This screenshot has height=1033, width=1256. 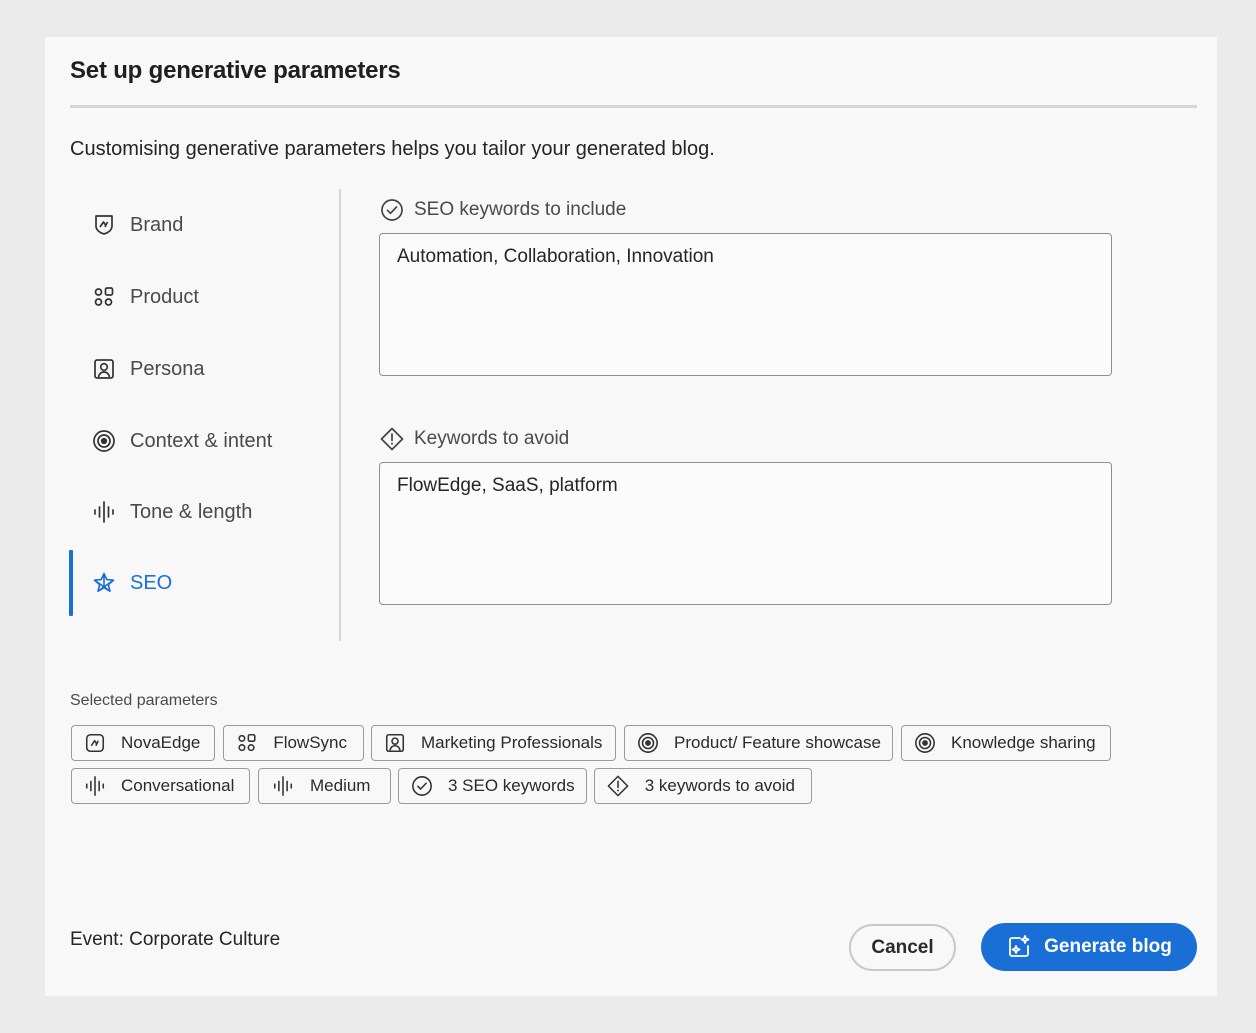 I want to click on chip-keywords-avoid: 3 keywords to avoid, so click(x=703, y=786).